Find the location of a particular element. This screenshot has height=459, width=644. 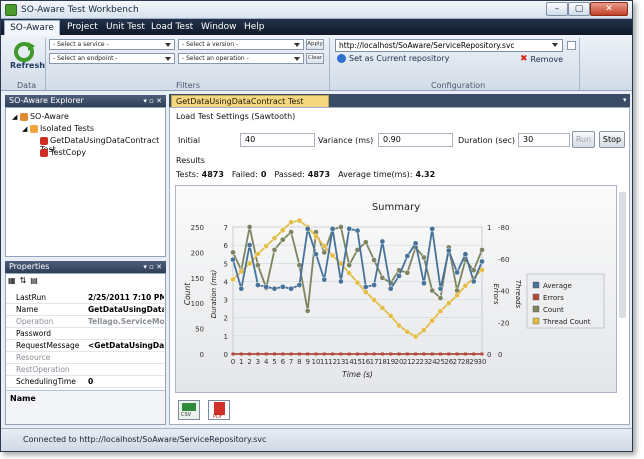

initial-input: 40 is located at coordinates (277, 140).